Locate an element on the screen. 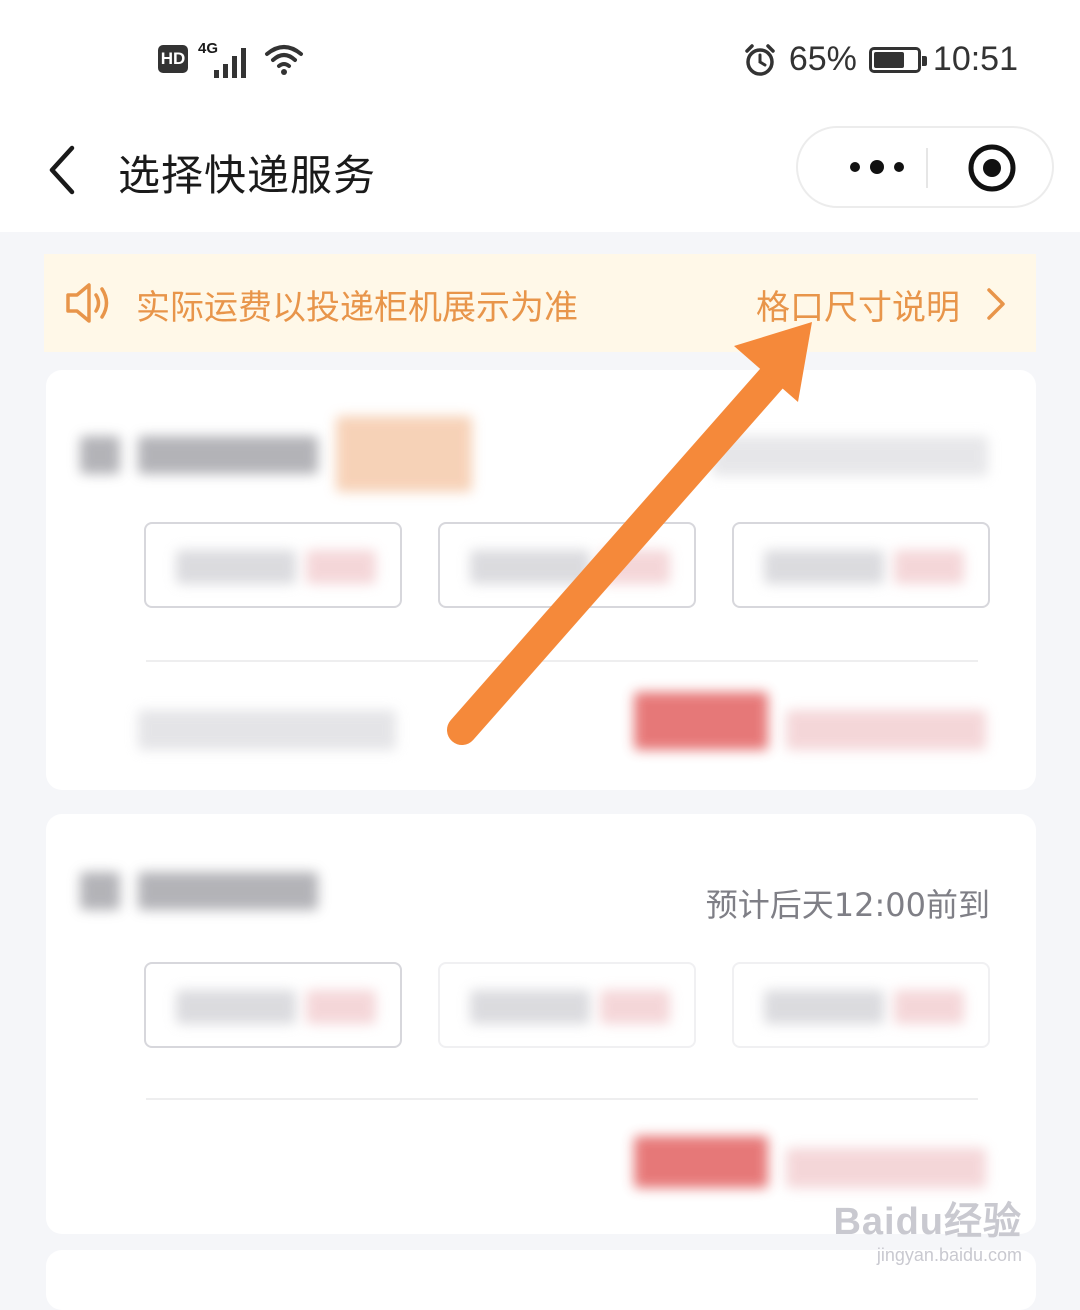  capsule-divider is located at coordinates (927, 168).